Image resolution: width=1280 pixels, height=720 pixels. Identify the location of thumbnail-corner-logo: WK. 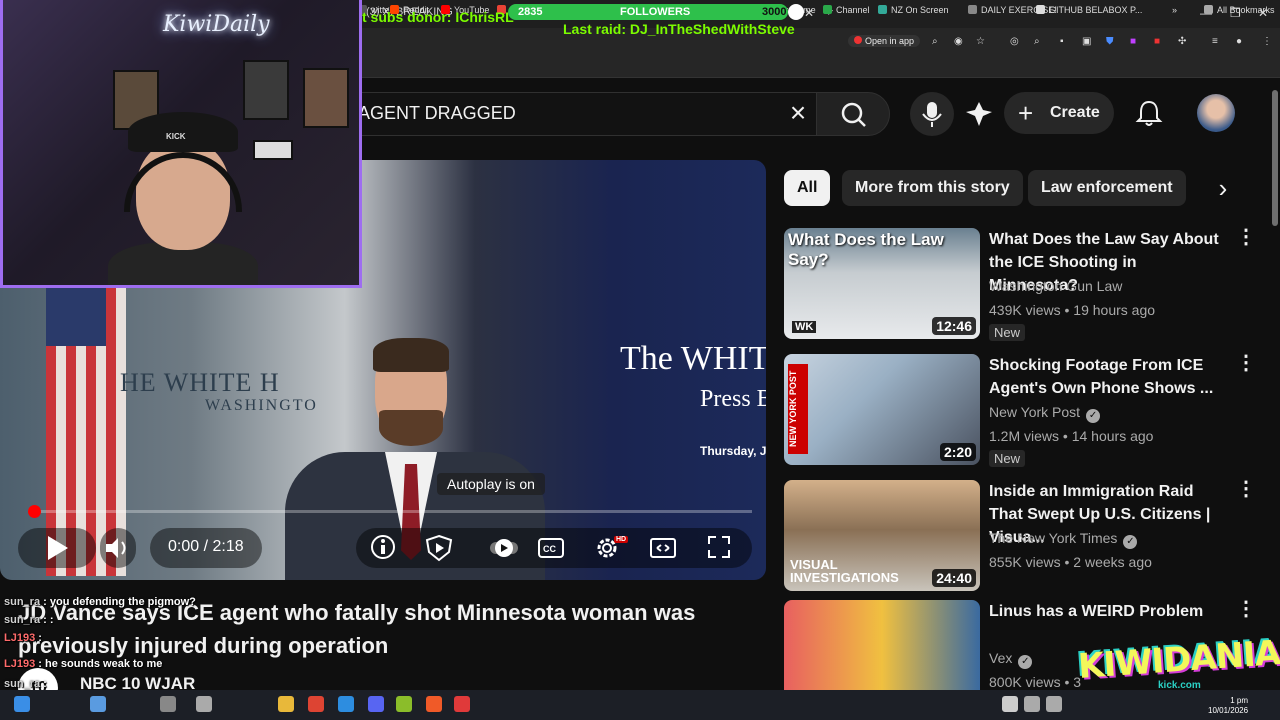
(804, 327).